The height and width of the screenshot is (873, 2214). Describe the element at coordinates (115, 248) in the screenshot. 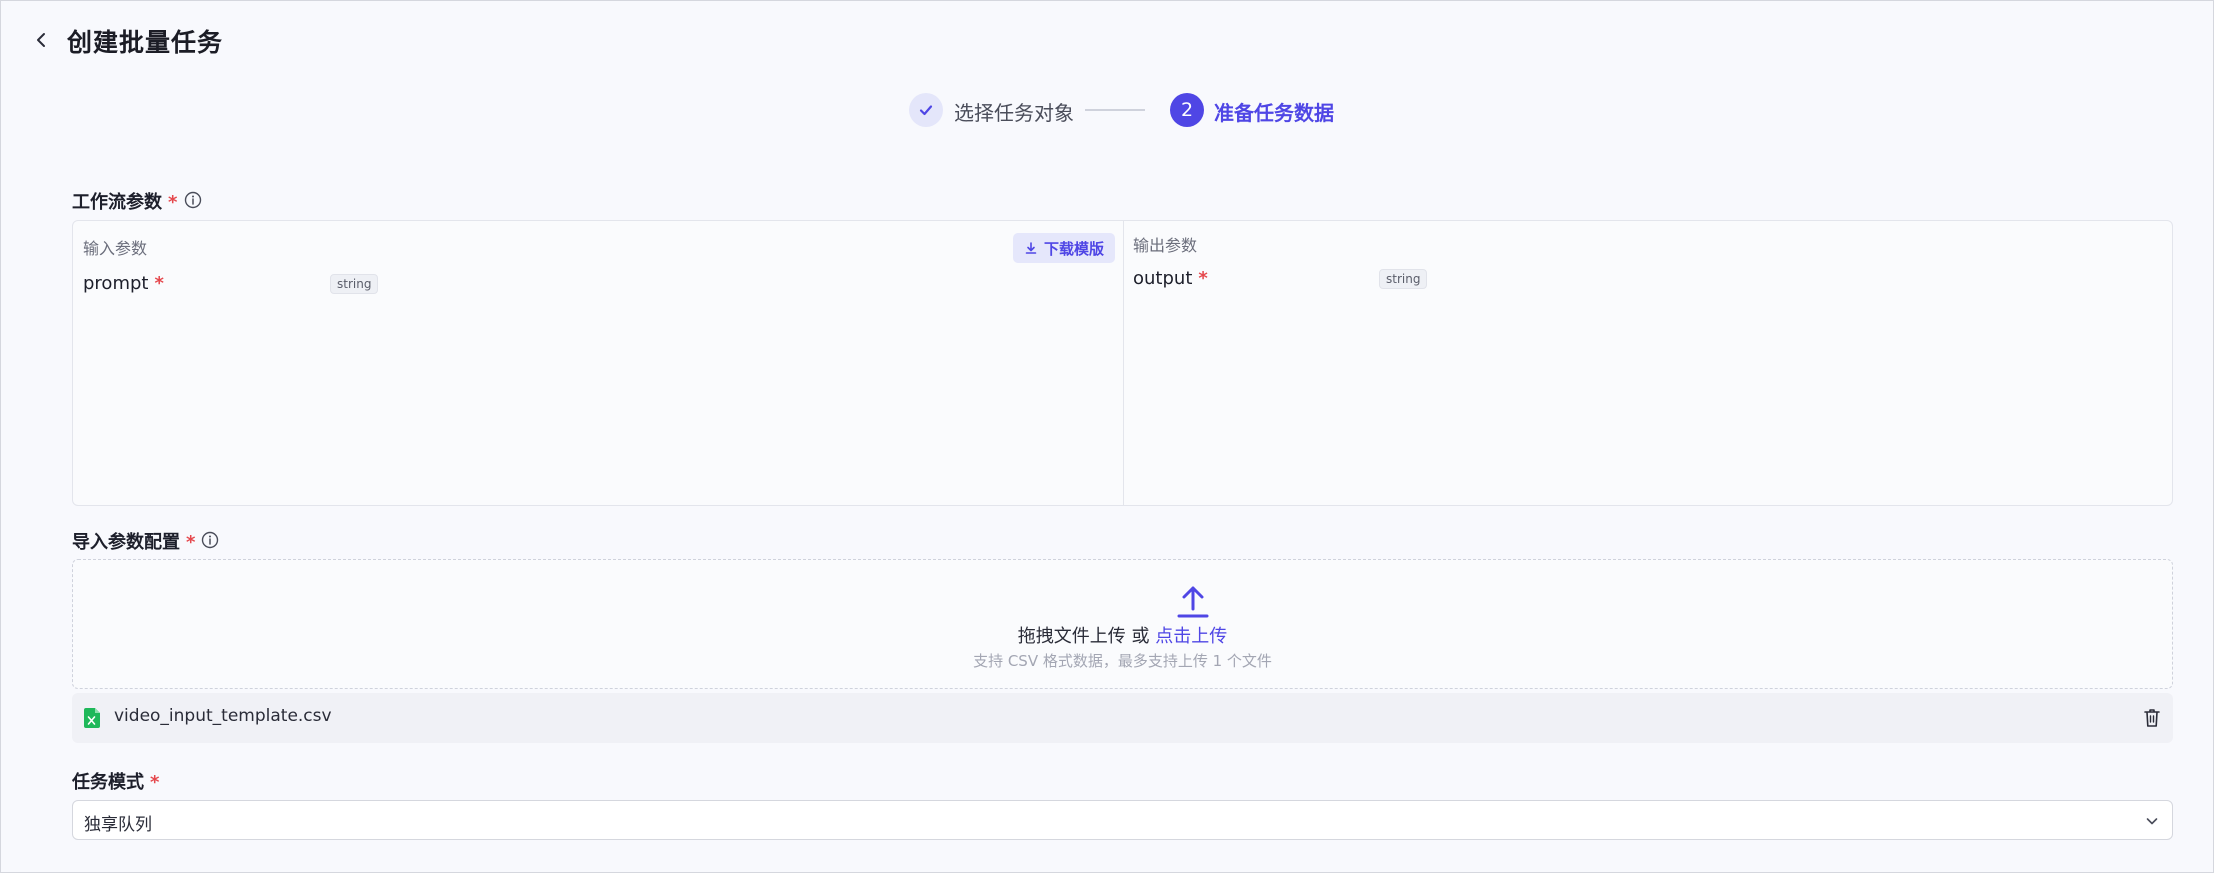

I see `input-params-title: 输入参数` at that location.